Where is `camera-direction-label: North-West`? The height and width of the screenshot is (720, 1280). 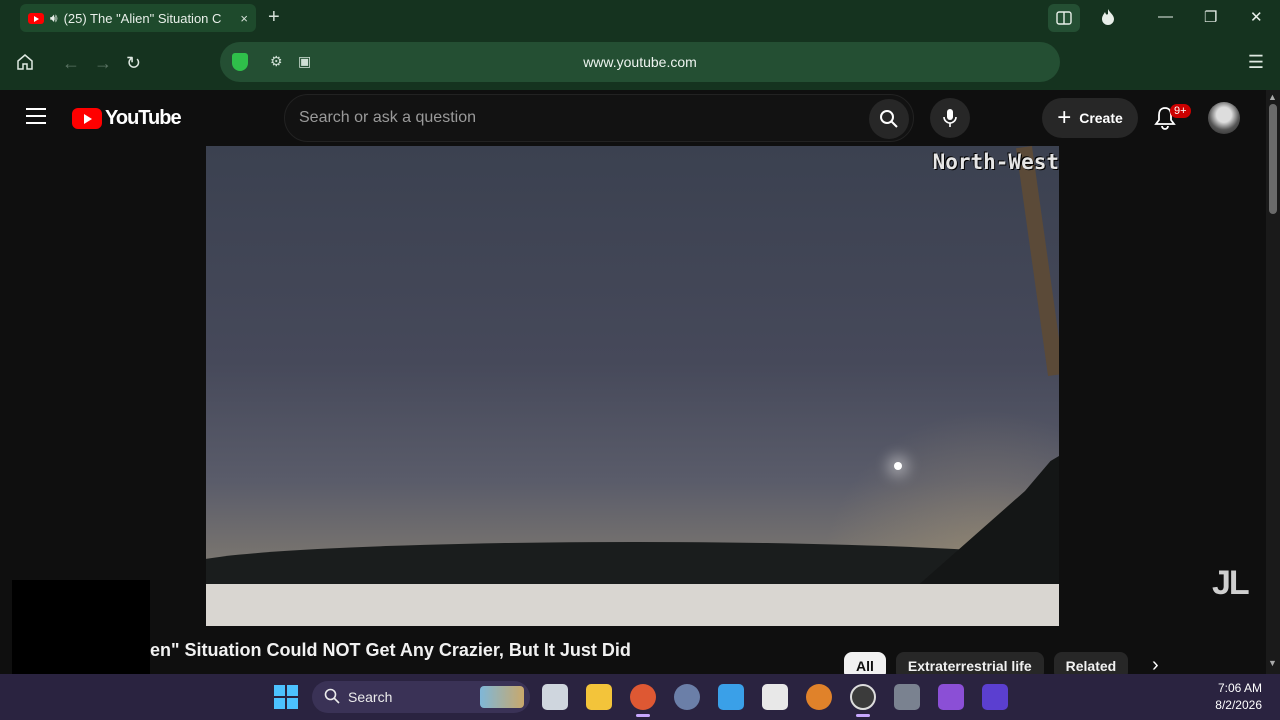 camera-direction-label: North-West is located at coordinates (995, 162).